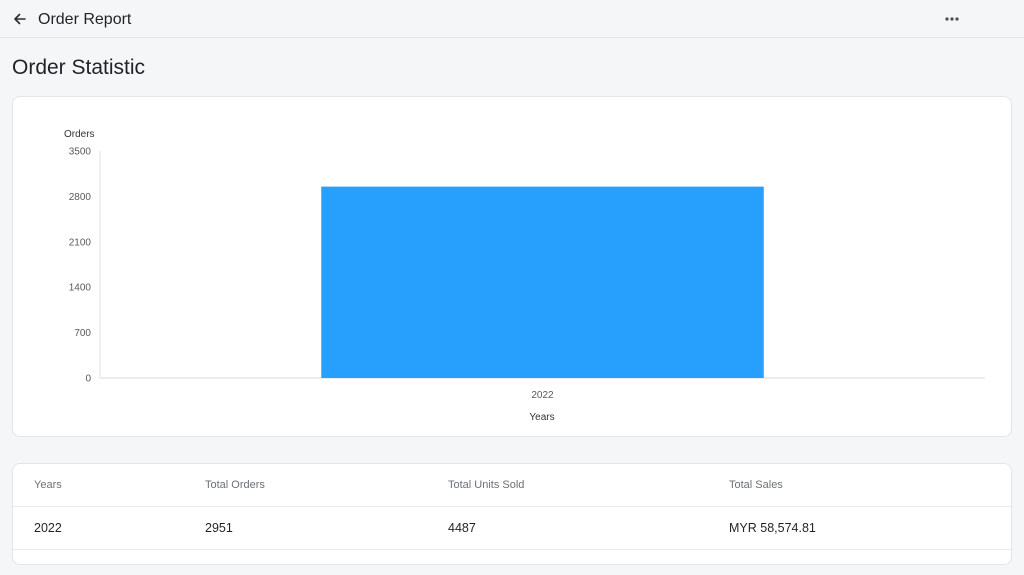 Image resolution: width=1024 pixels, height=575 pixels. I want to click on more-horizontal-icon, so click(952, 19).